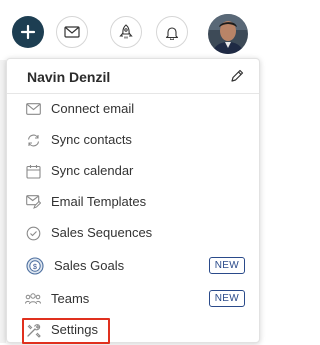  I want to click on sync-icon, so click(33, 140).